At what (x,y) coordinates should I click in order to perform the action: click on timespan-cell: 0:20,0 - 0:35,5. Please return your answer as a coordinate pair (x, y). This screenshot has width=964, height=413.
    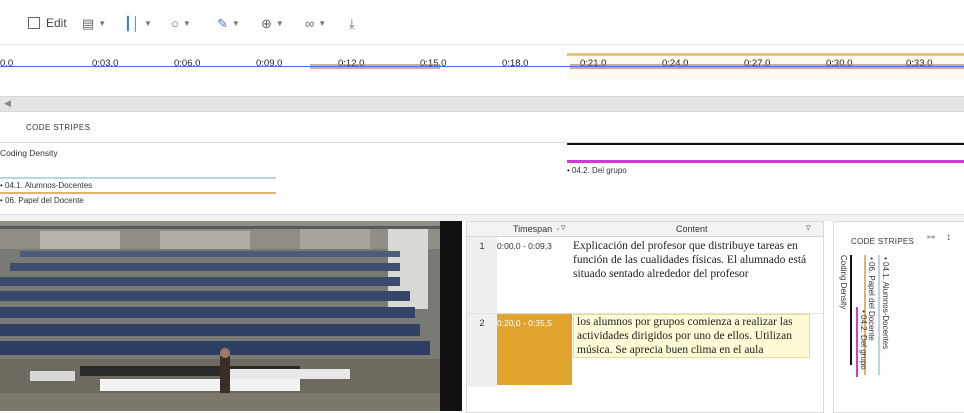
    Looking at the image, I should click on (534, 323).